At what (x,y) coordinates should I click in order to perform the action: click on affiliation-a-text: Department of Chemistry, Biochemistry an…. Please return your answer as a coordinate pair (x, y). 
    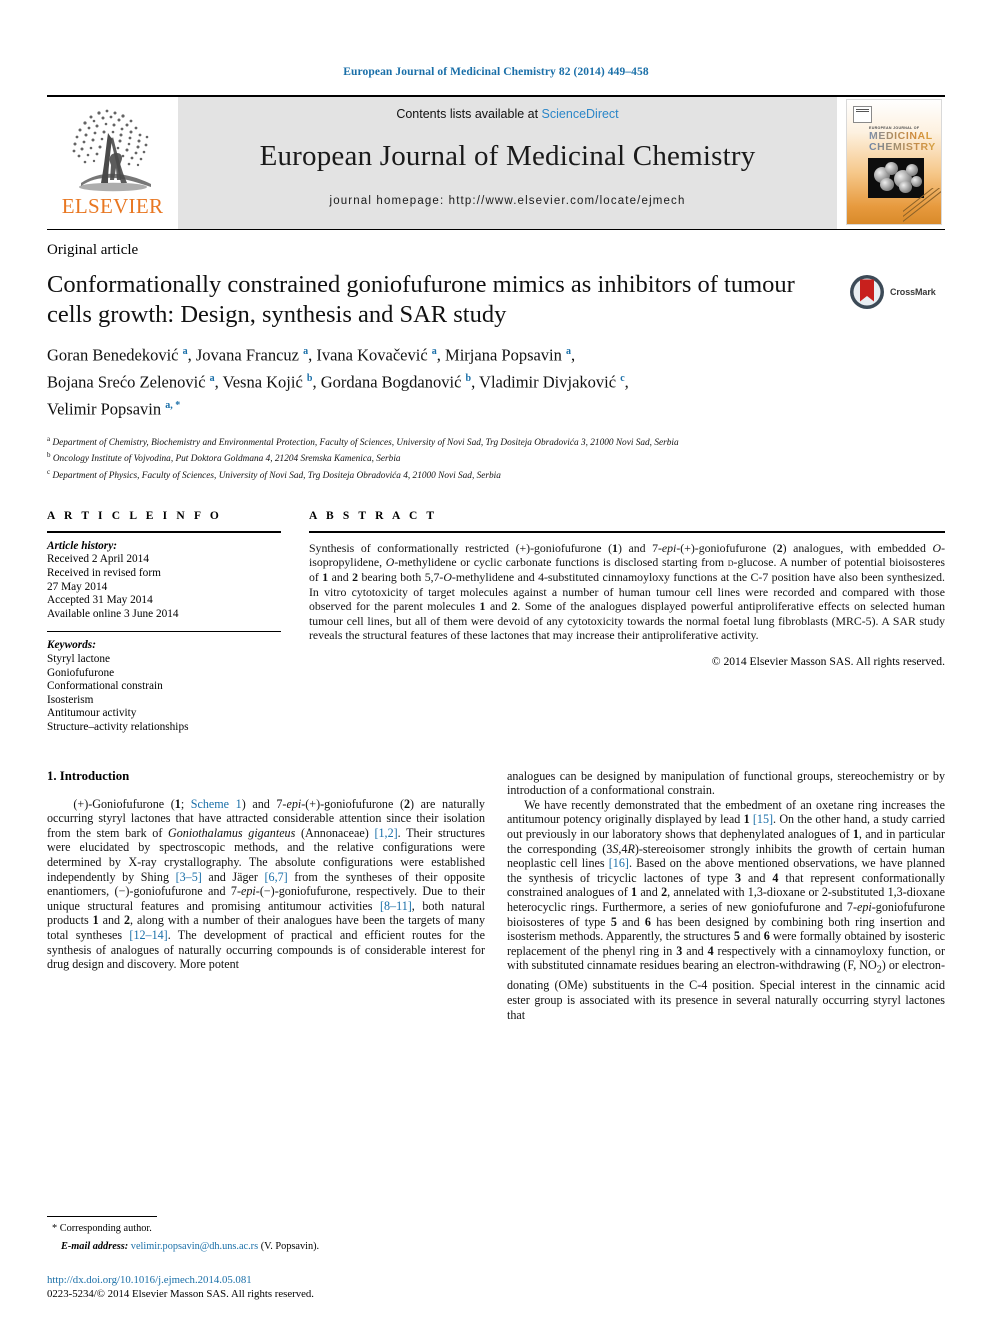
    Looking at the image, I should click on (365, 443).